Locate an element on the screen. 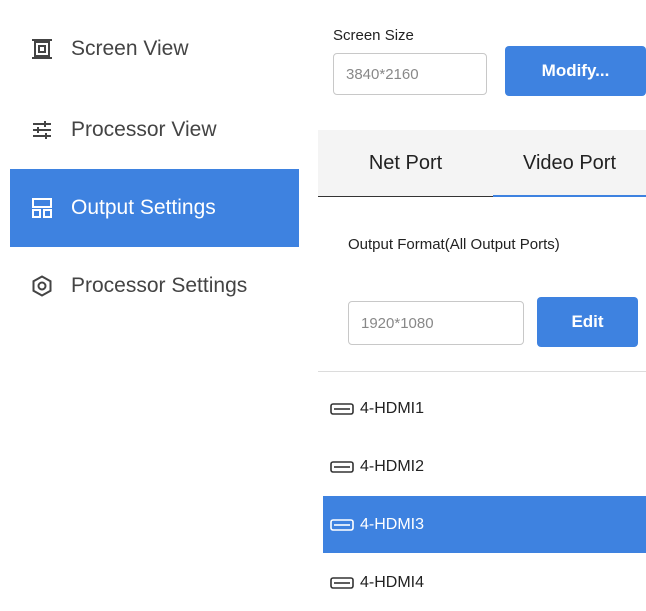 The height and width of the screenshot is (611, 646). divider is located at coordinates (482, 371).